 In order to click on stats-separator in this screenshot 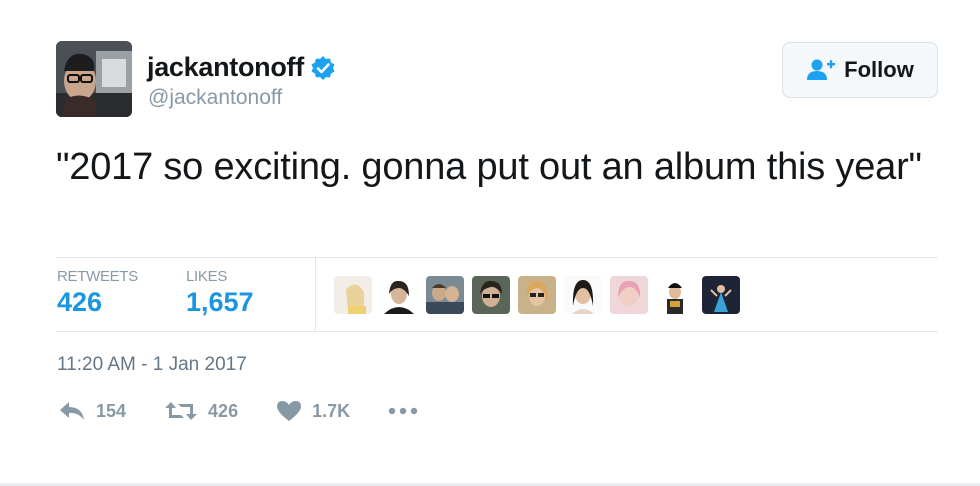, I will do `click(315, 294)`.